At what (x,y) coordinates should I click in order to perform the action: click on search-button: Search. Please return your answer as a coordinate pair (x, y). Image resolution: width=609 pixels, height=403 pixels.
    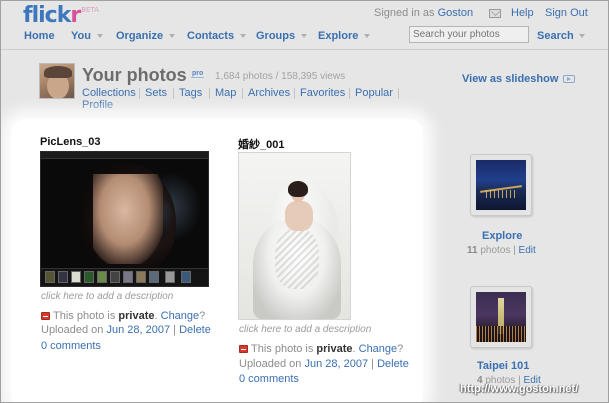
    Looking at the image, I should click on (561, 36).